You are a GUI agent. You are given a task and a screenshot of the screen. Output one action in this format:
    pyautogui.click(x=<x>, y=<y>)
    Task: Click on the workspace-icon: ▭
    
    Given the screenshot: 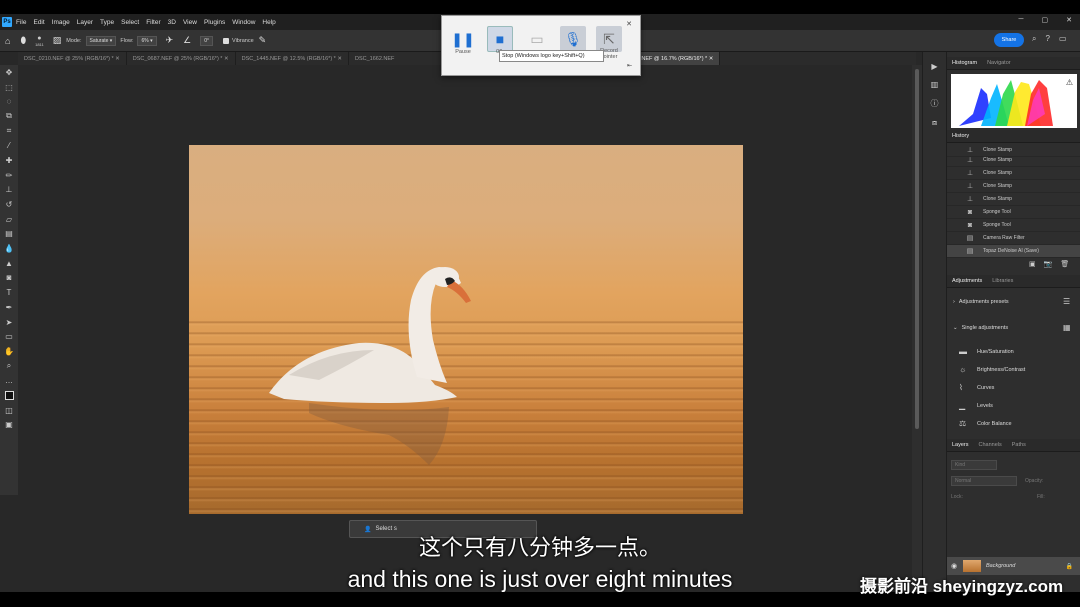 What is the action you would take?
    pyautogui.click(x=1063, y=39)
    